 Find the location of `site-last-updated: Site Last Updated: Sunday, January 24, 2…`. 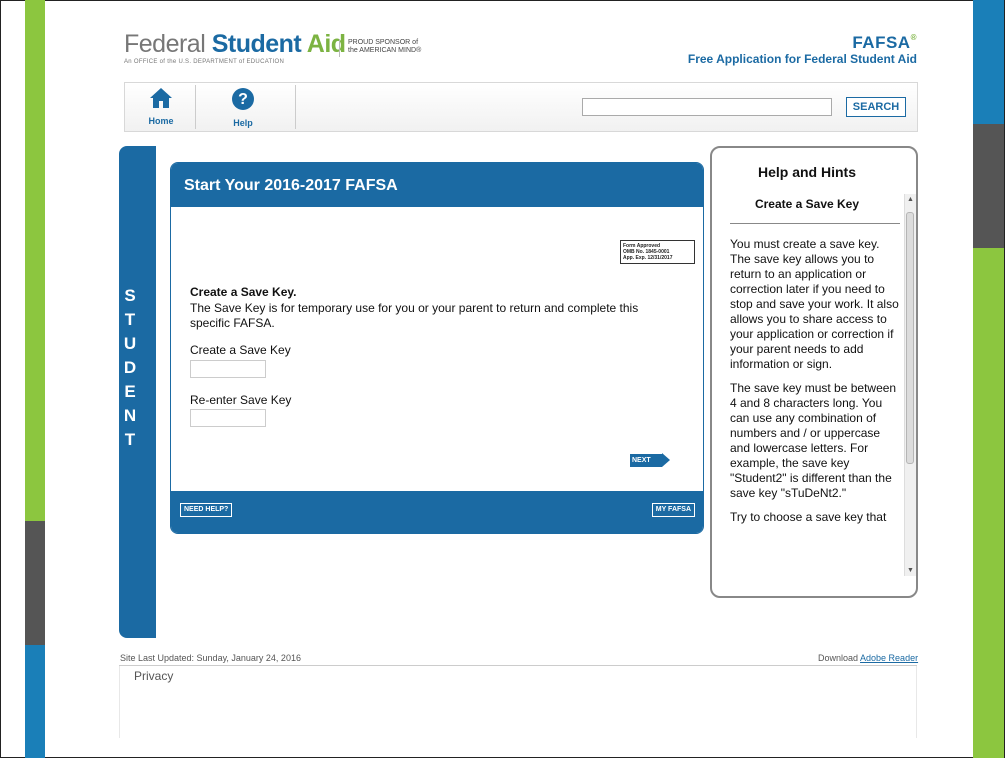

site-last-updated: Site Last Updated: Sunday, January 24, 2… is located at coordinates (210, 658).